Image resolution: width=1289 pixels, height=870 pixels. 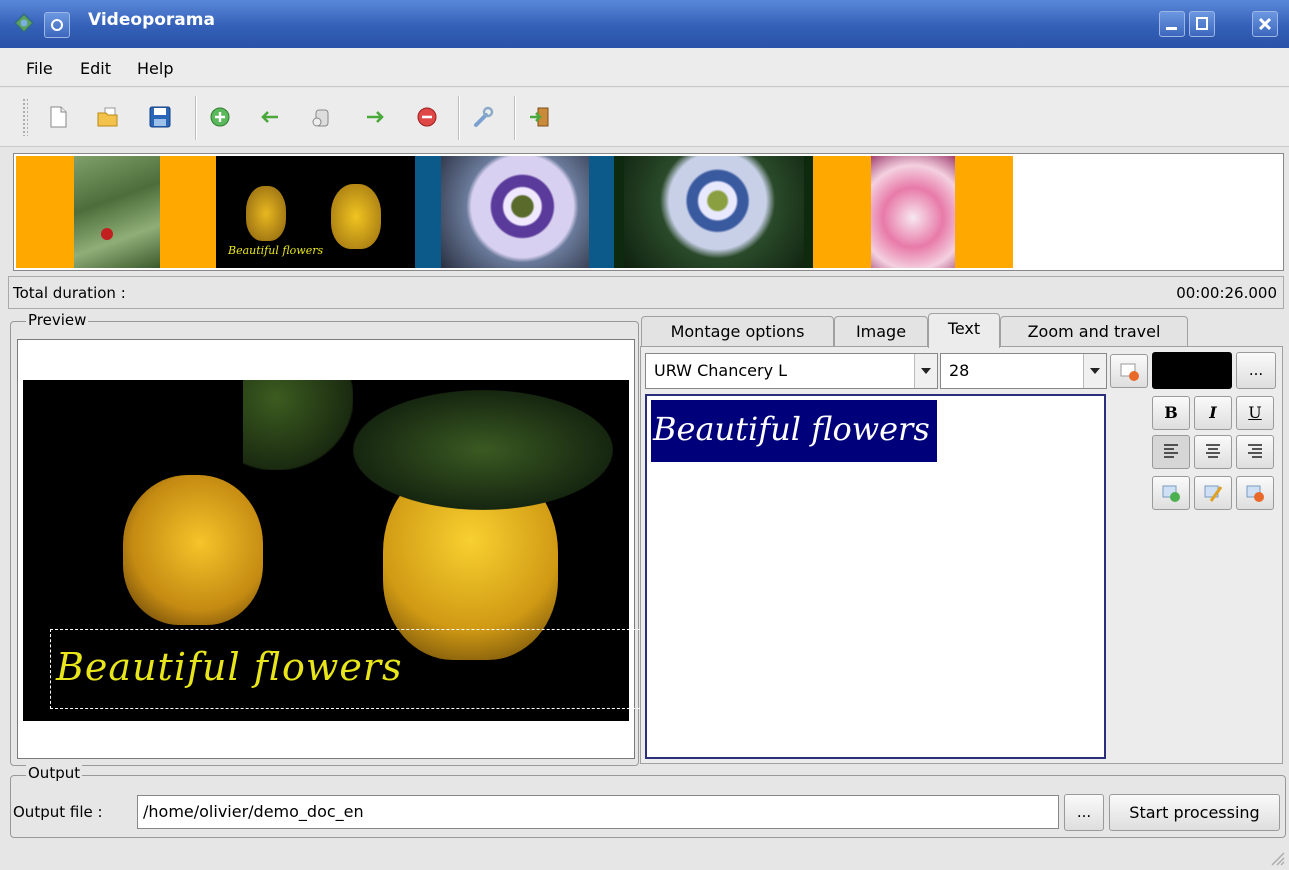 I want to click on maximize-button, so click(x=1202, y=24).